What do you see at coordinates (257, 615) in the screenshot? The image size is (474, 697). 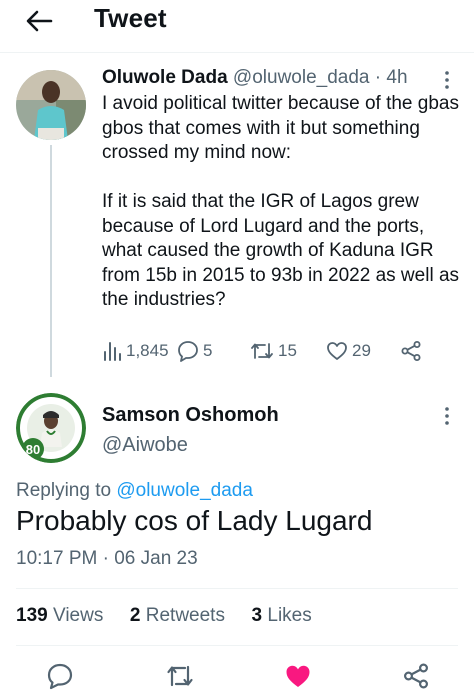 I see `likes-stat-count: 3` at bounding box center [257, 615].